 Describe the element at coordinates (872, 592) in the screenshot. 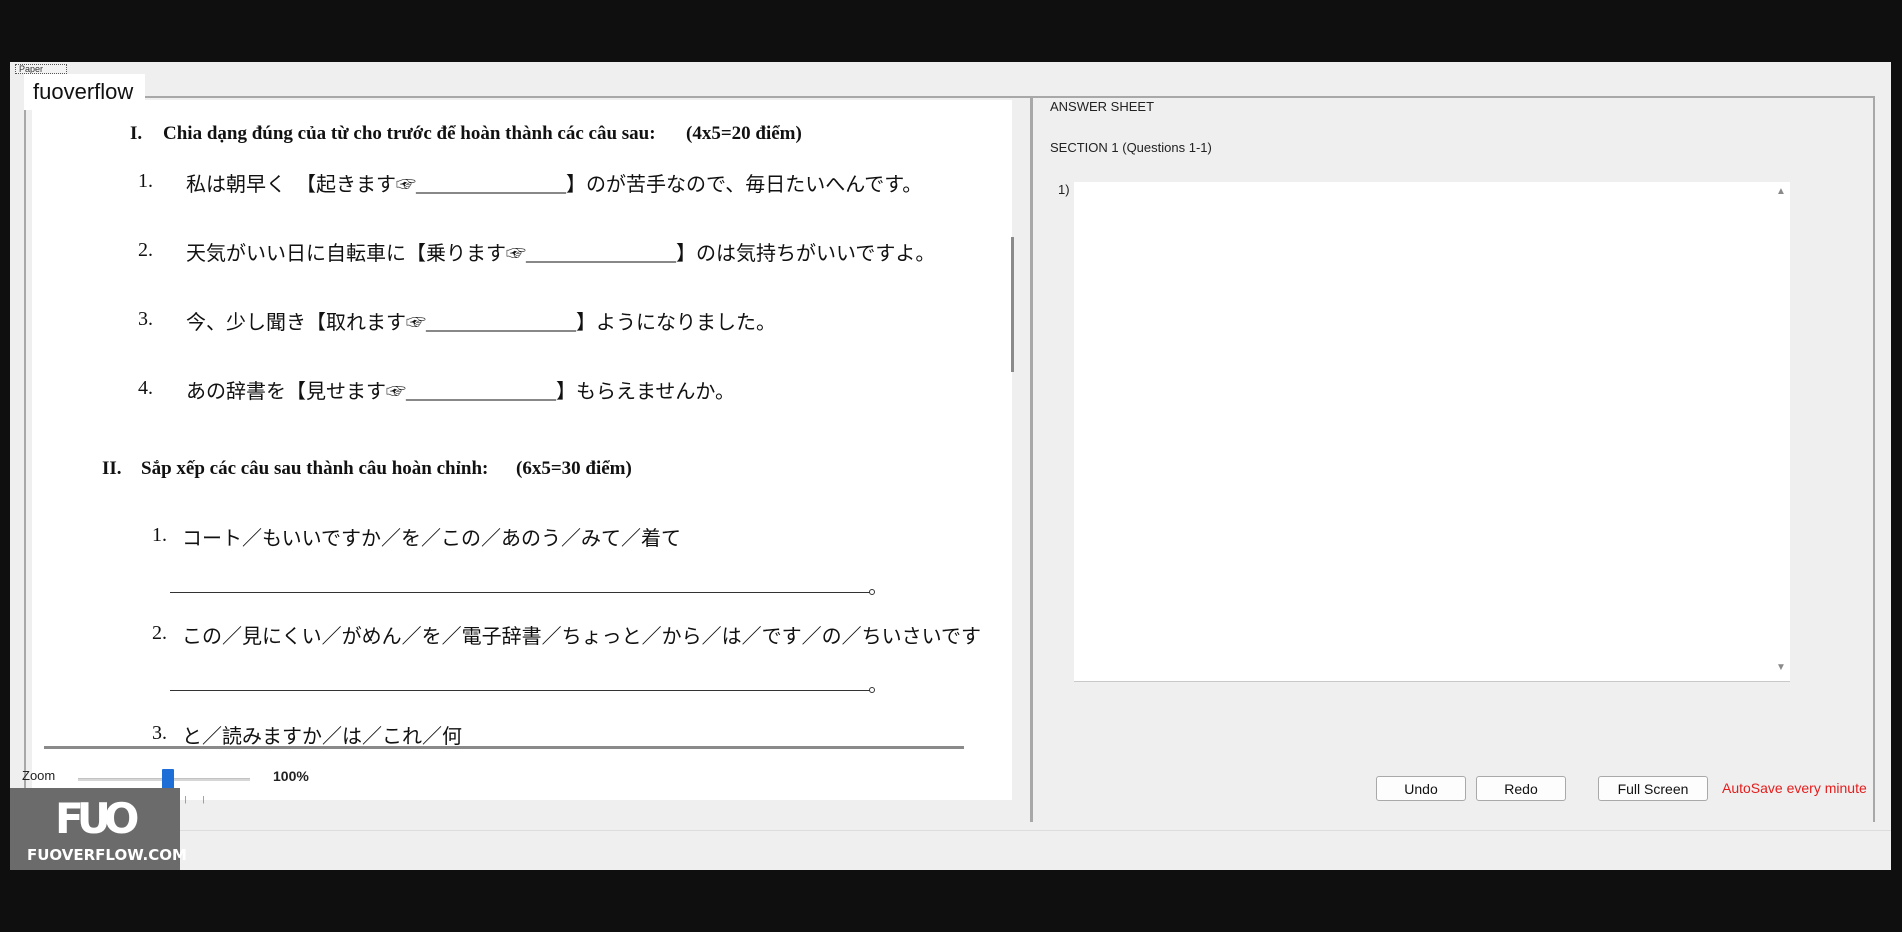

I see `s2-q1-line-end` at that location.